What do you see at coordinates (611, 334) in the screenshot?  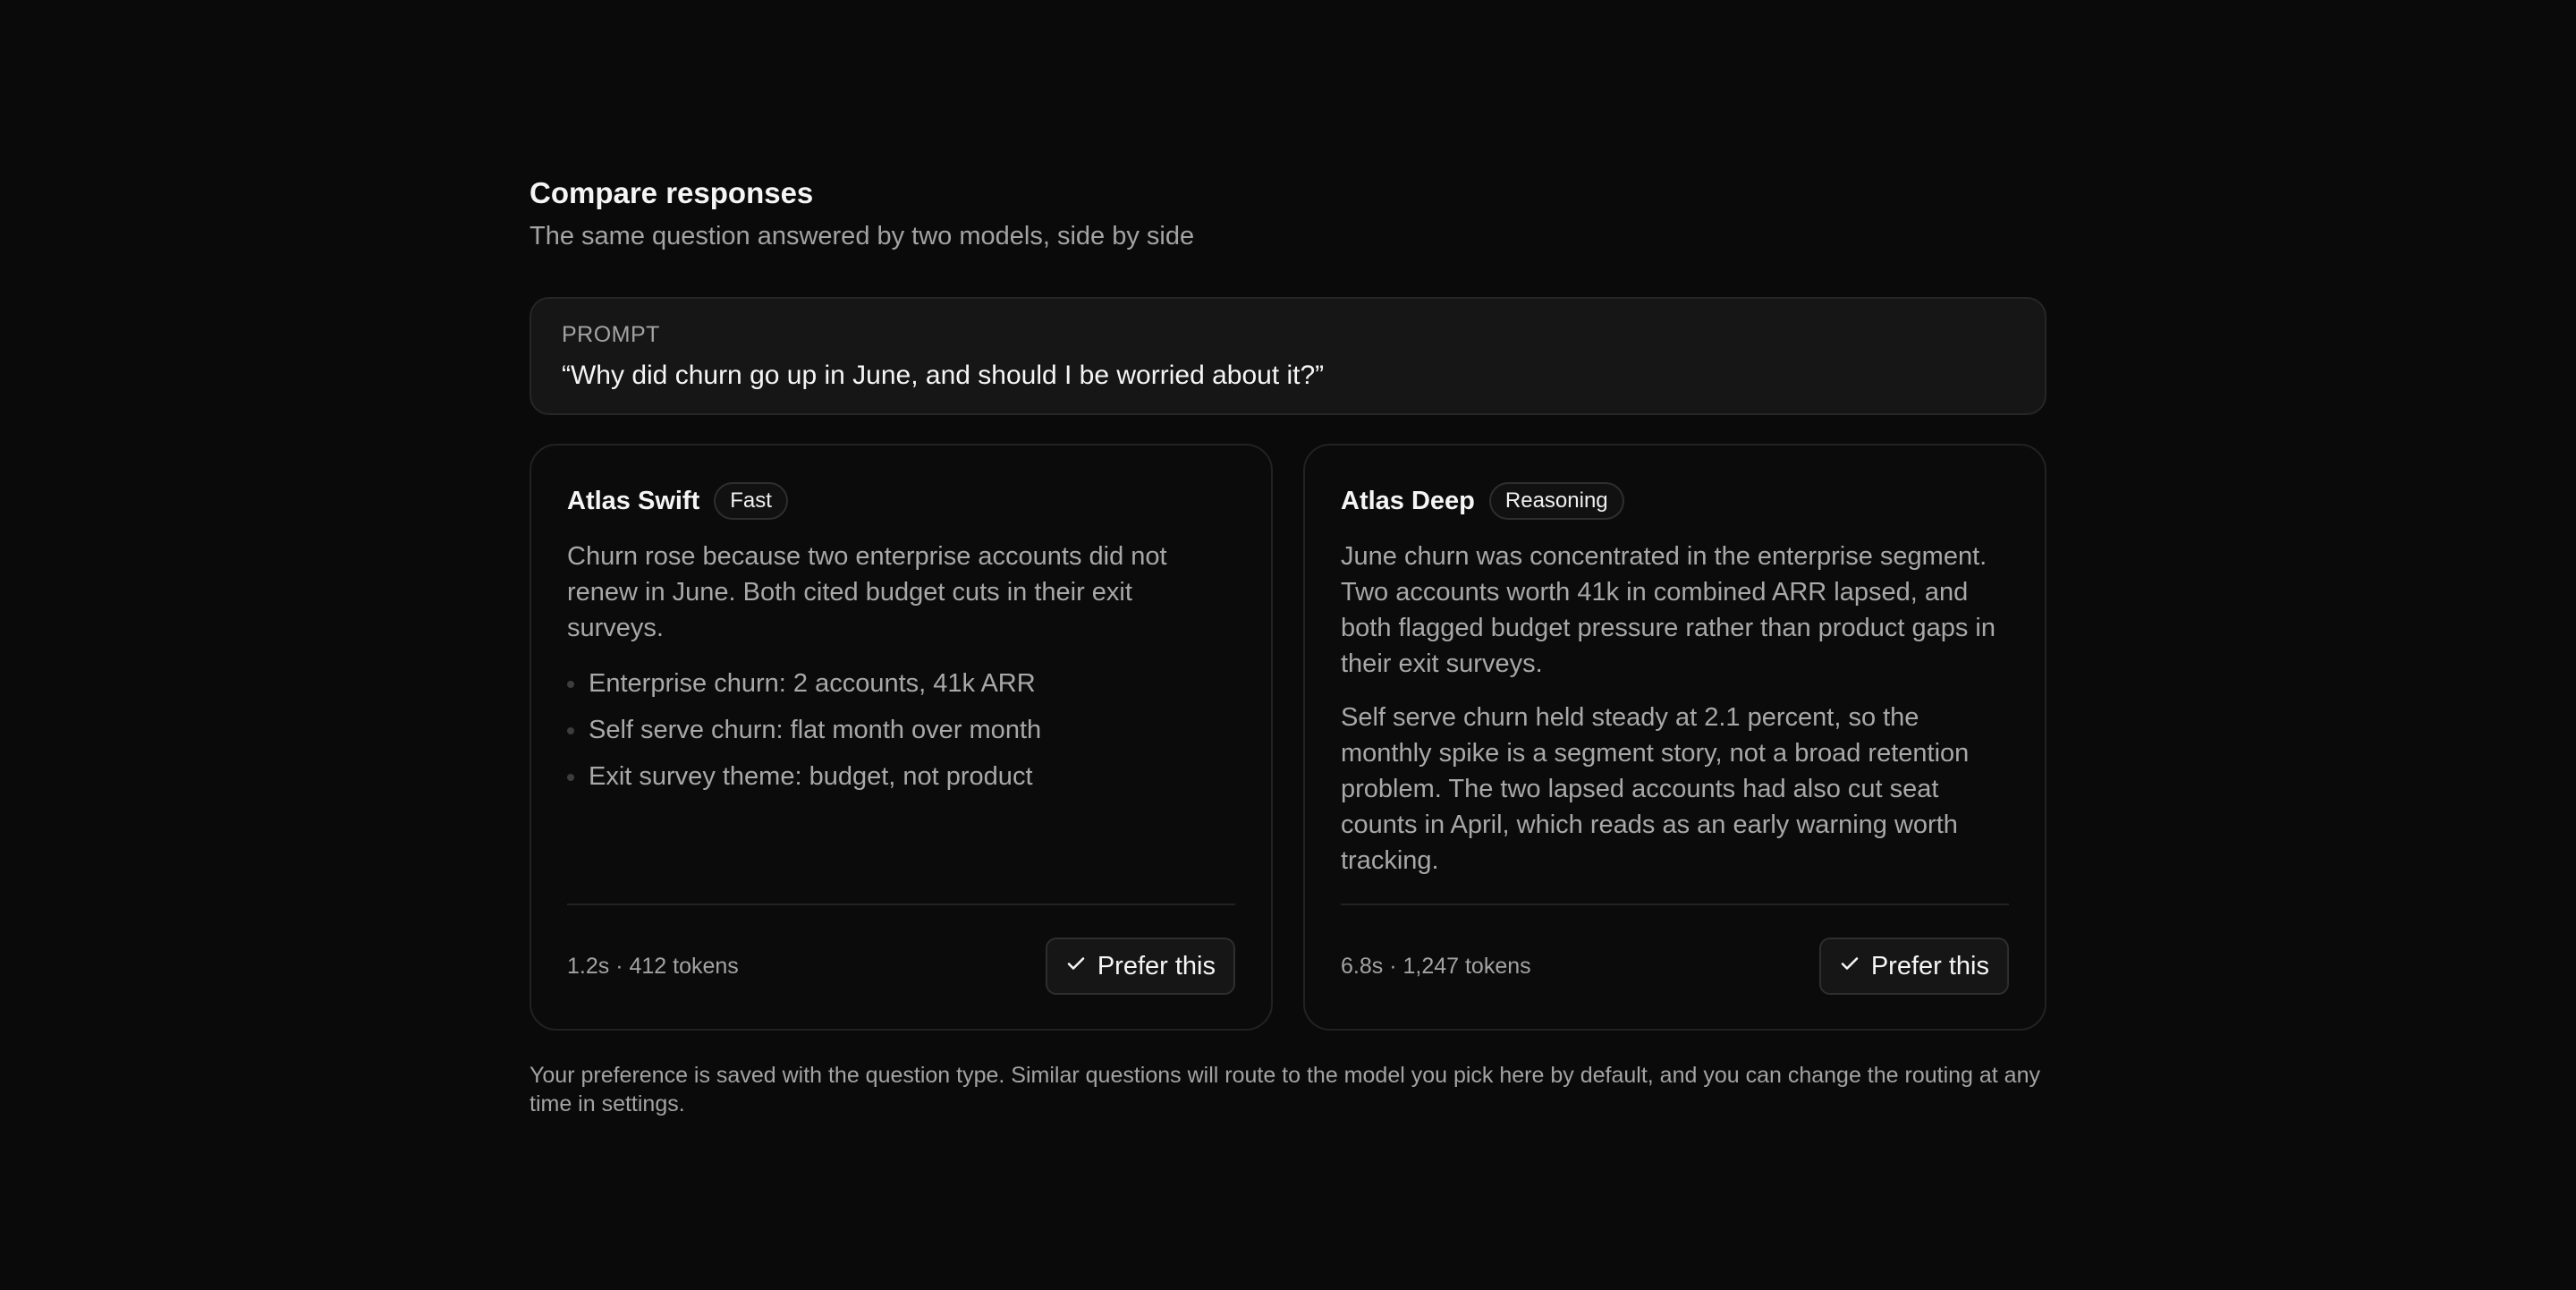 I see `prompt-label: PROMPT` at bounding box center [611, 334].